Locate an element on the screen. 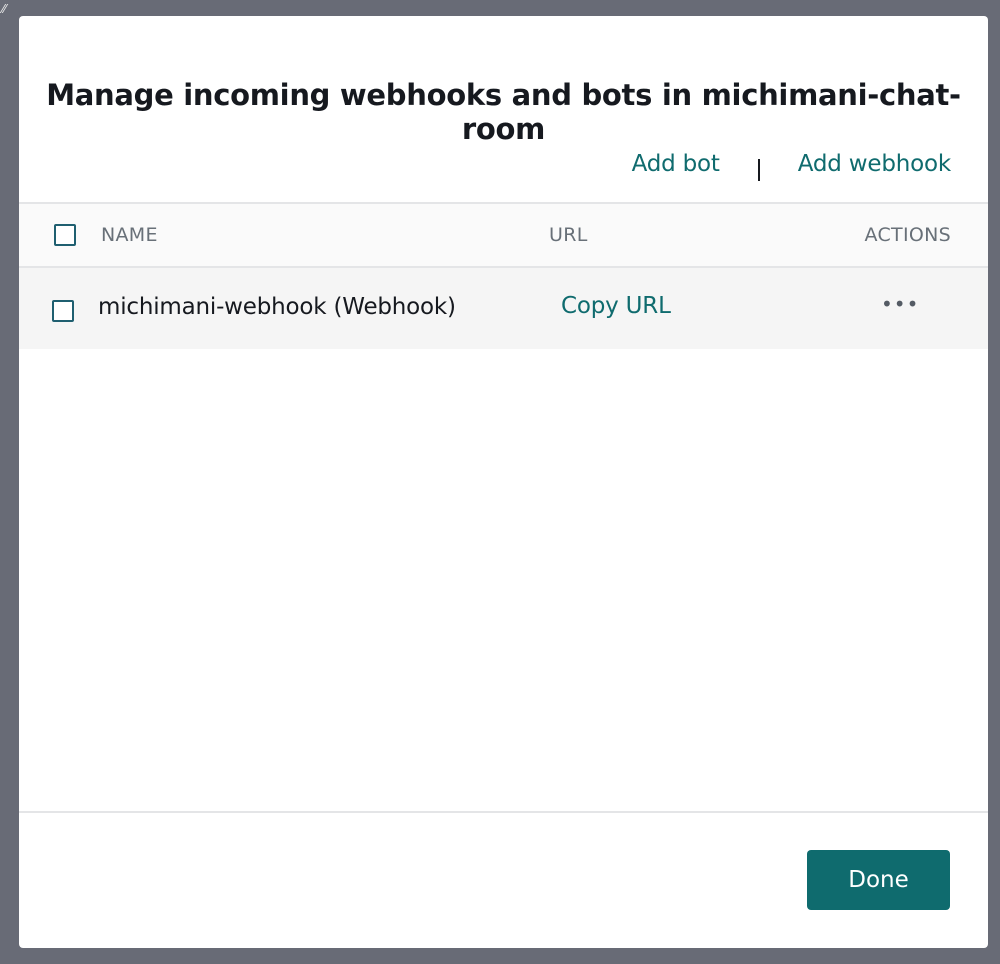 The image size is (1000, 964). more-horizontal-icon: ••• is located at coordinates (900, 304).